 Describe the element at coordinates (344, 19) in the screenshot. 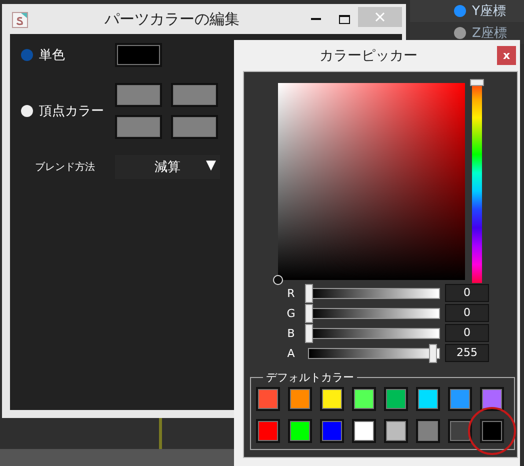

I see `maximize-icon` at that location.